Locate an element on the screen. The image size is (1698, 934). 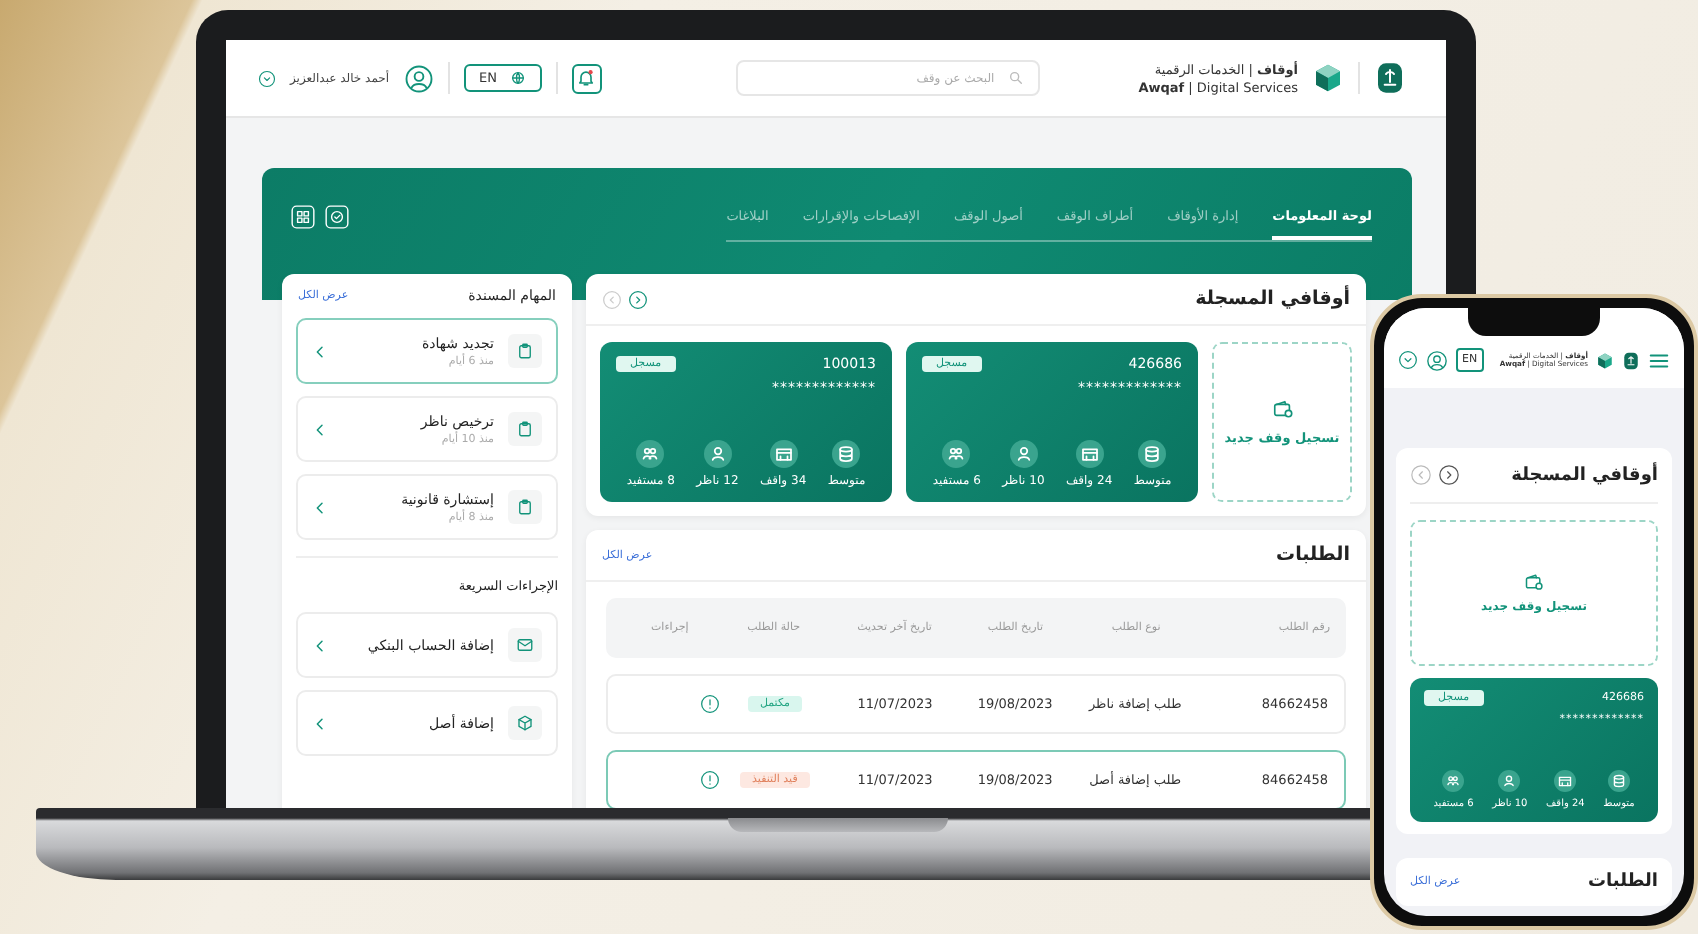
envelope-icon is located at coordinates (525, 645).